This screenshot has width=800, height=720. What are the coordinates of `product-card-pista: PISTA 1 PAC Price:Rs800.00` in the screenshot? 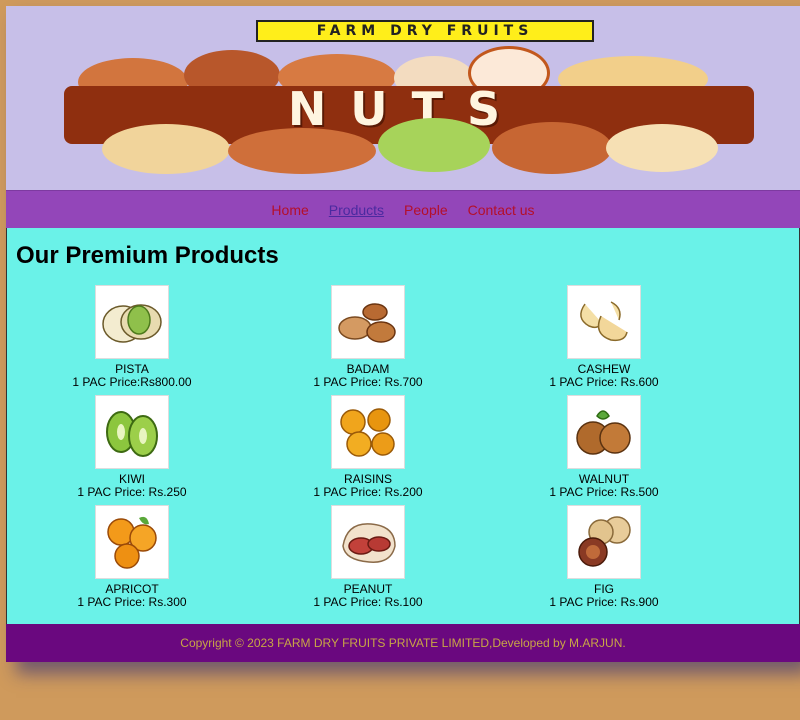 It's located at (132, 340).